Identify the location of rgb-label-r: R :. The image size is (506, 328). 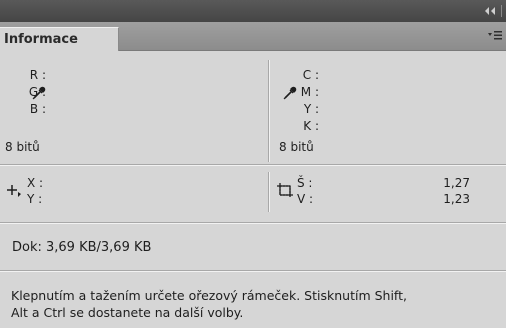
(37, 75).